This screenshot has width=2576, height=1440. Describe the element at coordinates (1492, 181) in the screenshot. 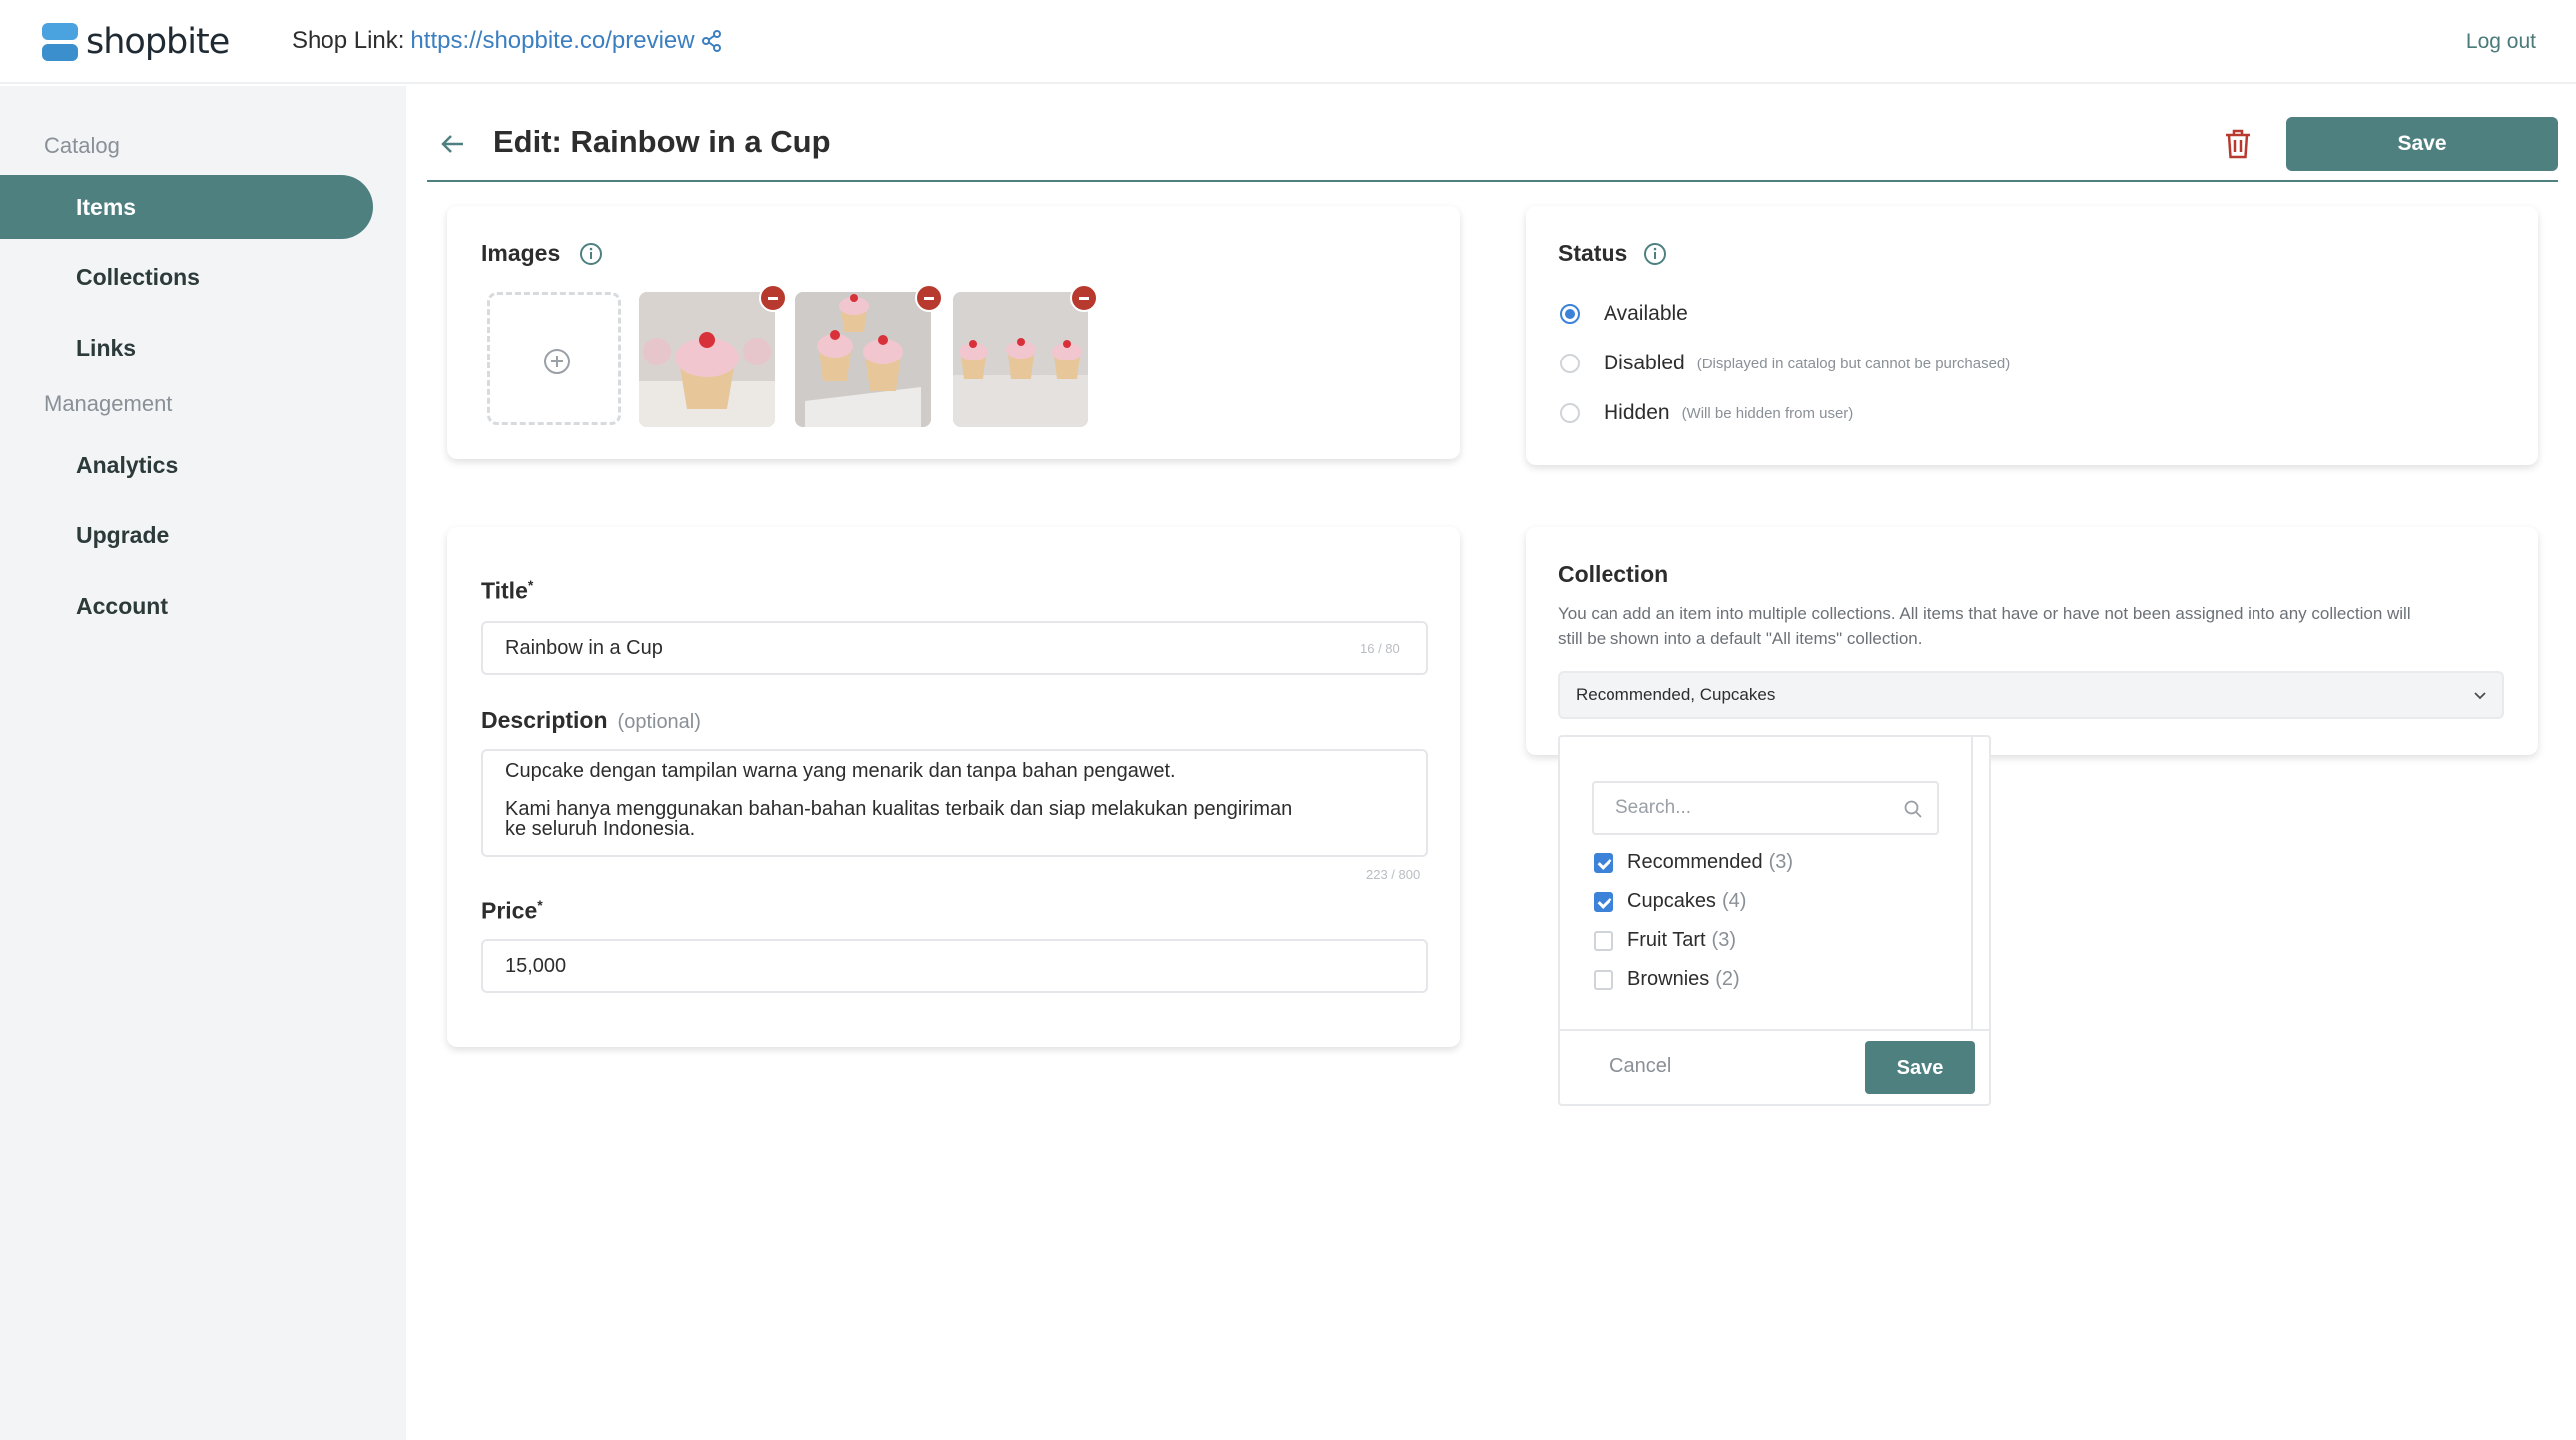

I see `header-divider` at that location.